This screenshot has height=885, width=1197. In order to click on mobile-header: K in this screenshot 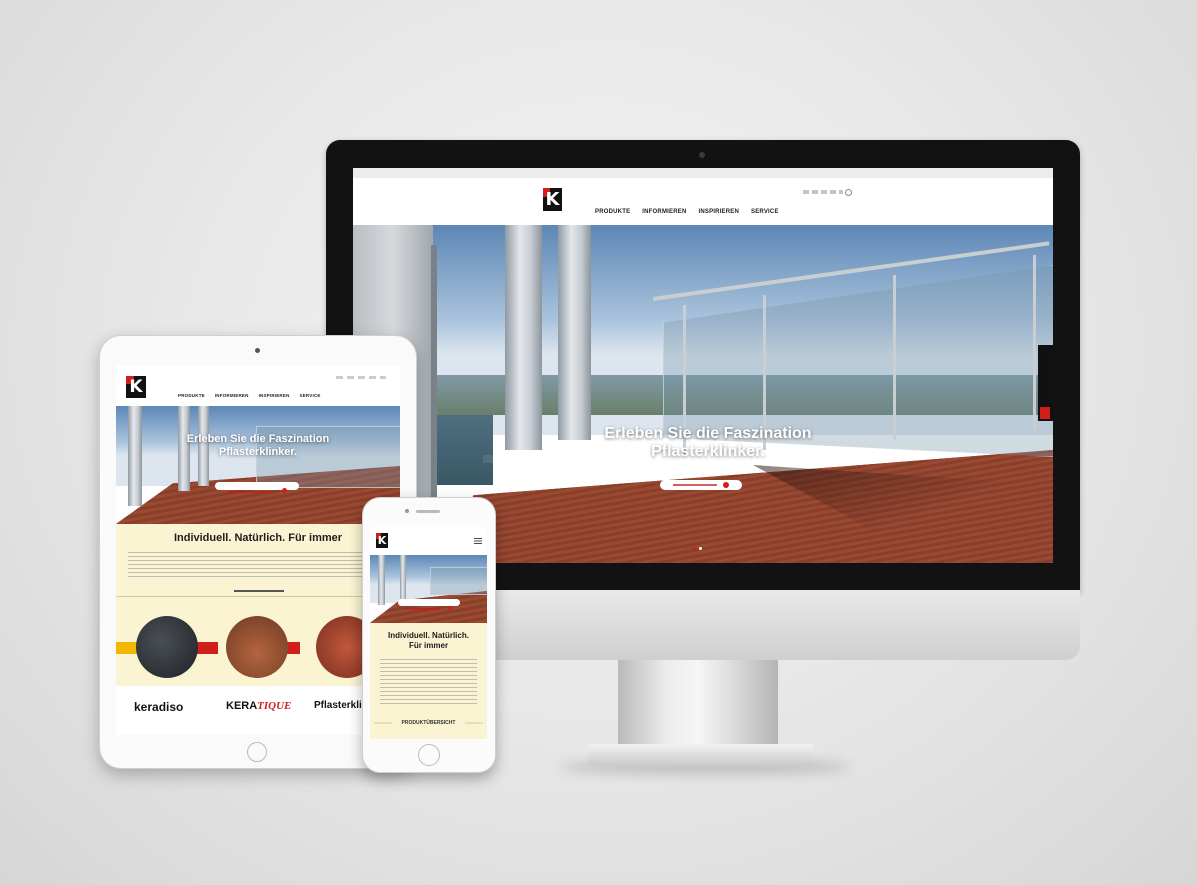, I will do `click(428, 541)`.